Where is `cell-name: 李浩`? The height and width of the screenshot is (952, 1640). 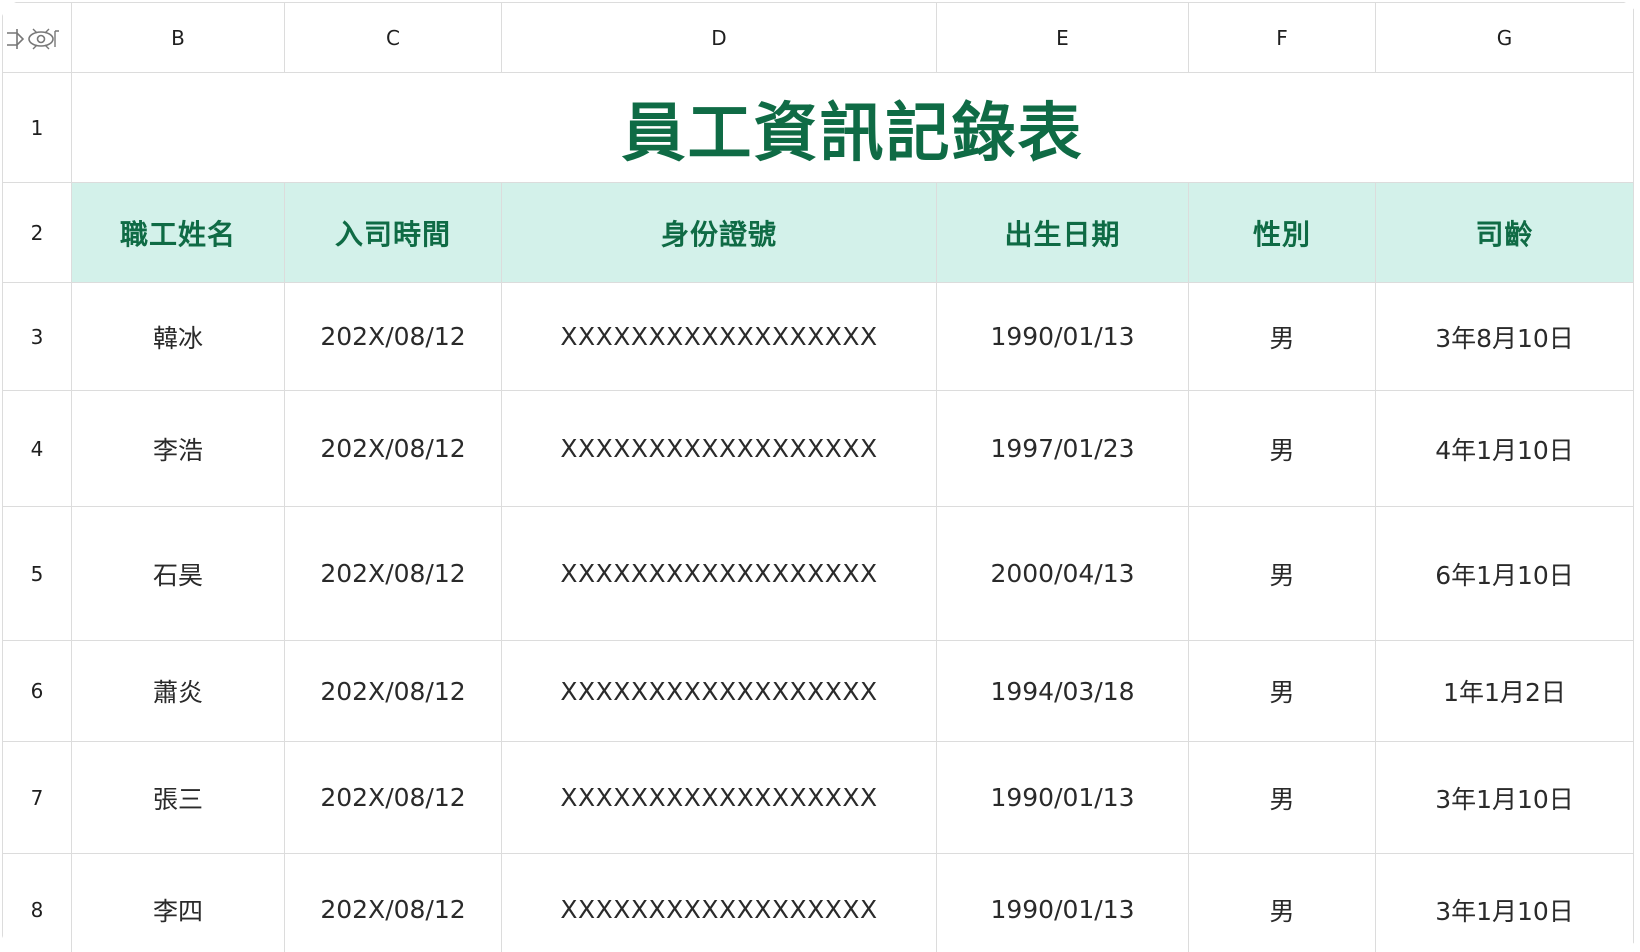
cell-name: 李浩 is located at coordinates (178, 448).